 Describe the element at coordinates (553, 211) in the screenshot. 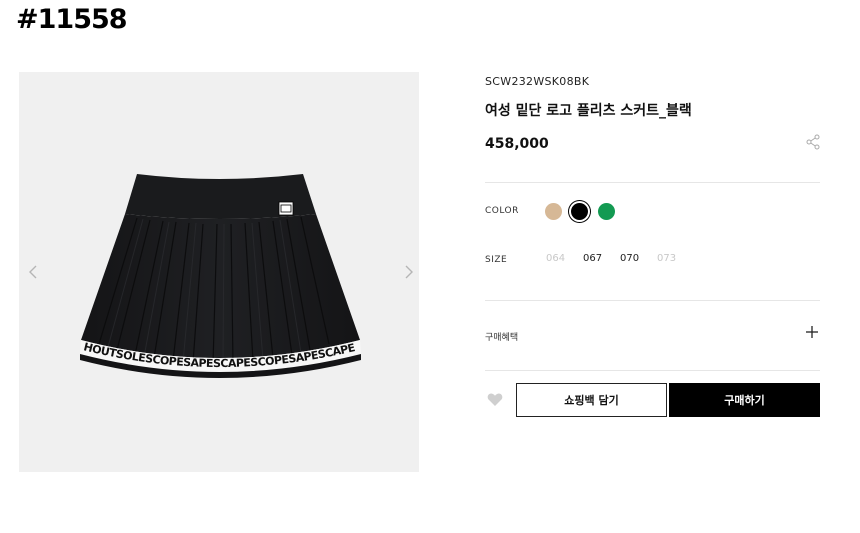

I see `color-swatch-beige` at that location.